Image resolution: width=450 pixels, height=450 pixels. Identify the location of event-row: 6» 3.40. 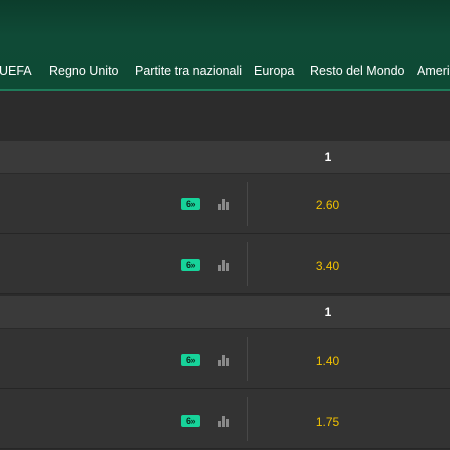
(225, 264).